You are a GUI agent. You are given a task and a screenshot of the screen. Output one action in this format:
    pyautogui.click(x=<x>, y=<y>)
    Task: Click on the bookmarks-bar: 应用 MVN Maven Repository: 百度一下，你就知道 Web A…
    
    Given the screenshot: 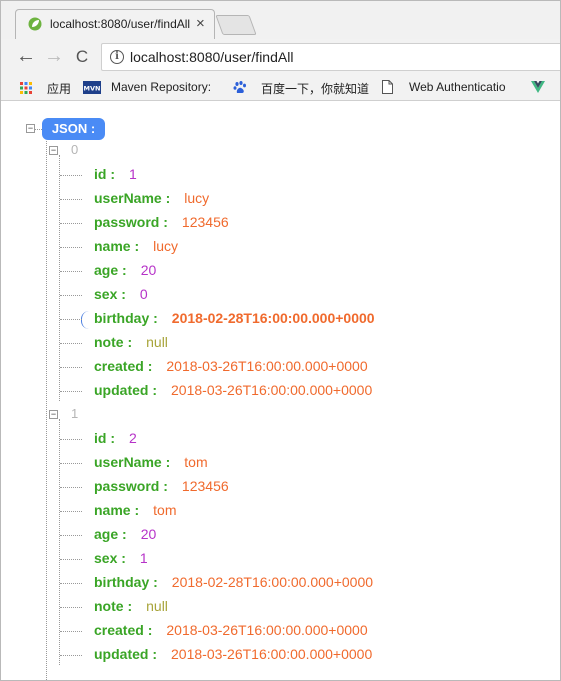 What is the action you would take?
    pyautogui.click(x=280, y=88)
    